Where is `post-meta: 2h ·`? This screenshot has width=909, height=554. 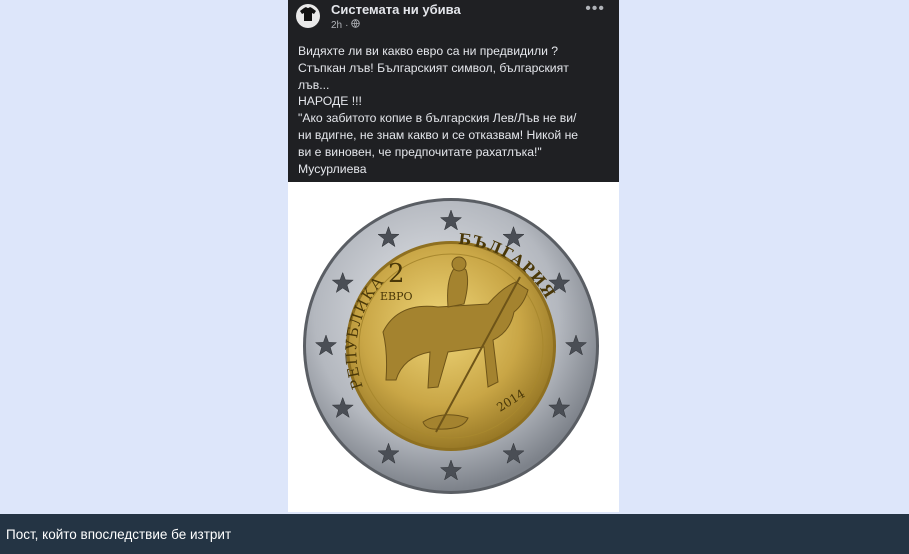 post-meta: 2h · is located at coordinates (346, 25).